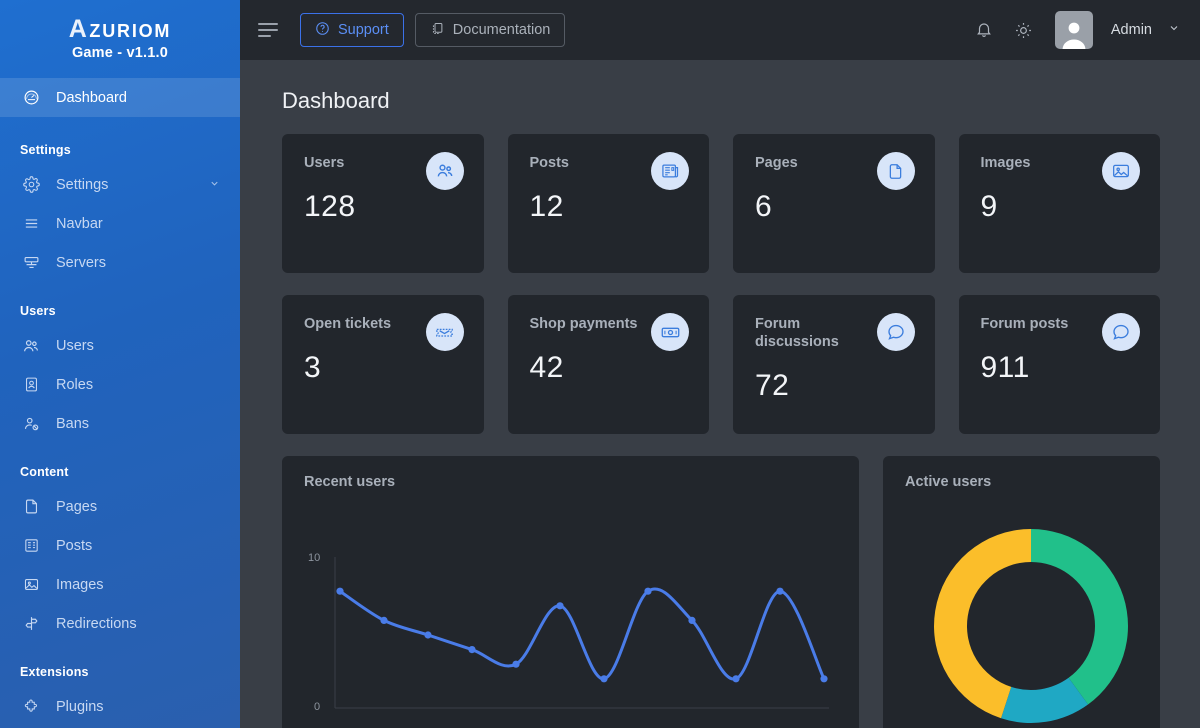  I want to click on bell-icon, so click(984, 30).